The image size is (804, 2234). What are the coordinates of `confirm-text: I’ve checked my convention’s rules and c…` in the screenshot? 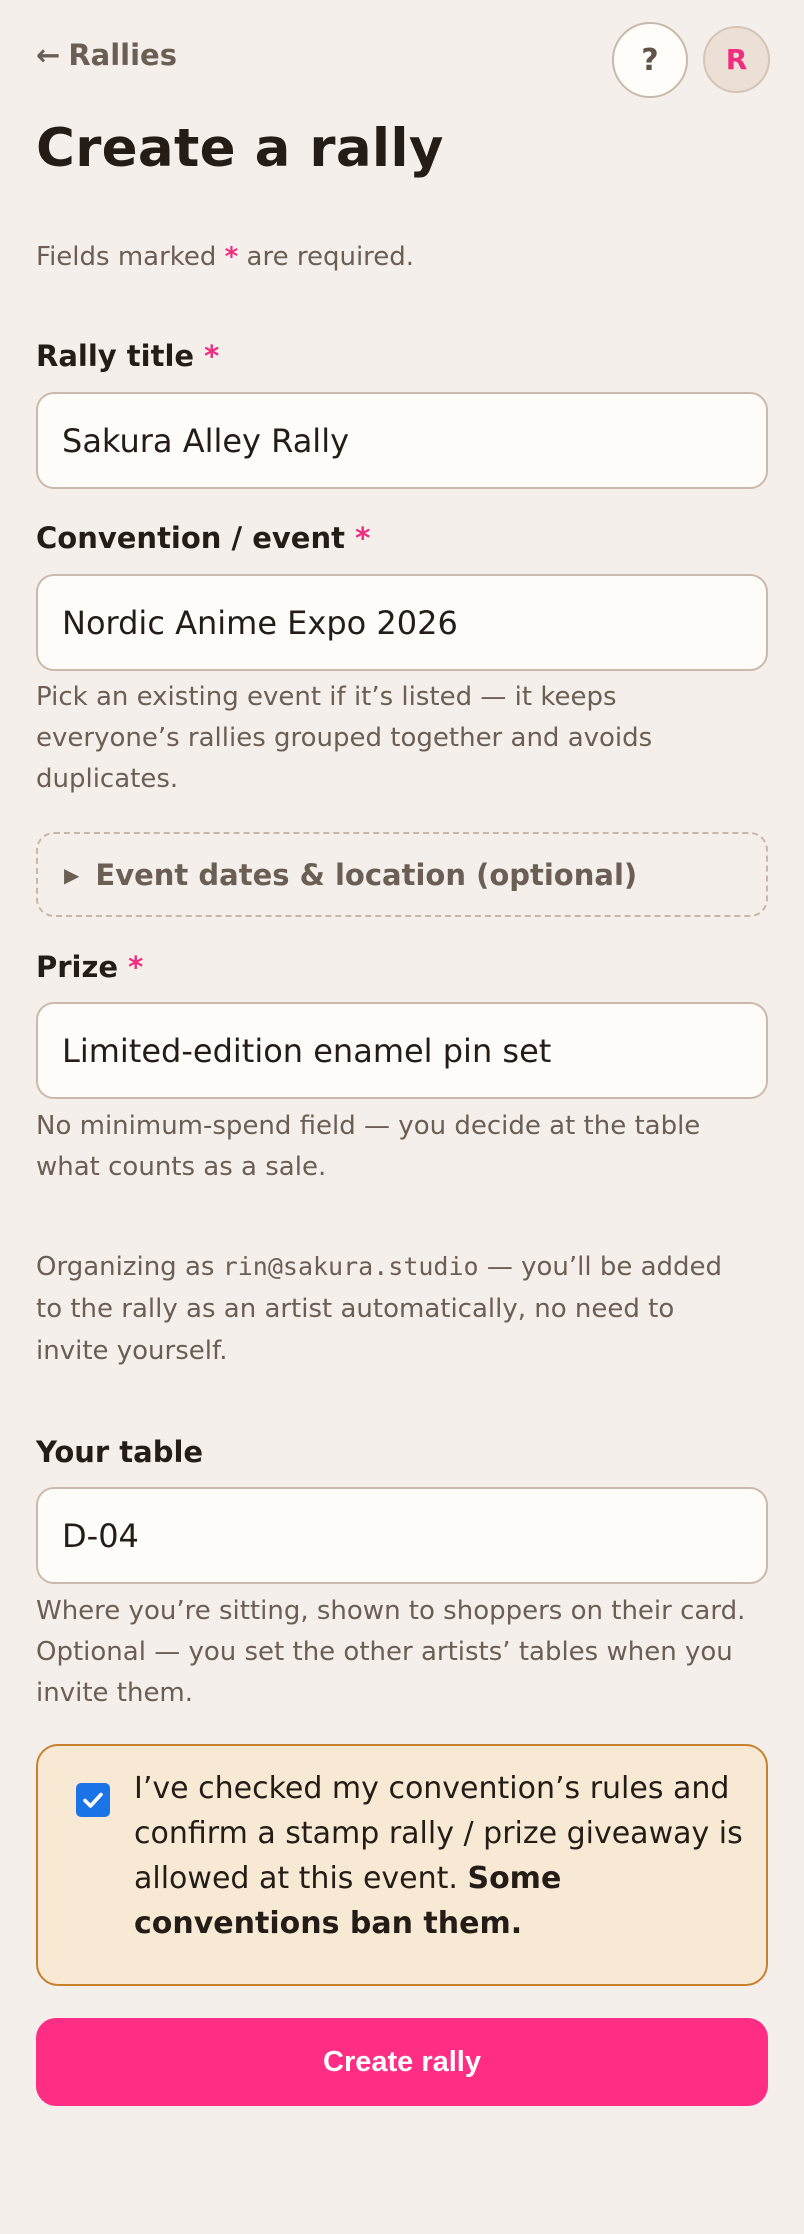 It's located at (438, 1833).